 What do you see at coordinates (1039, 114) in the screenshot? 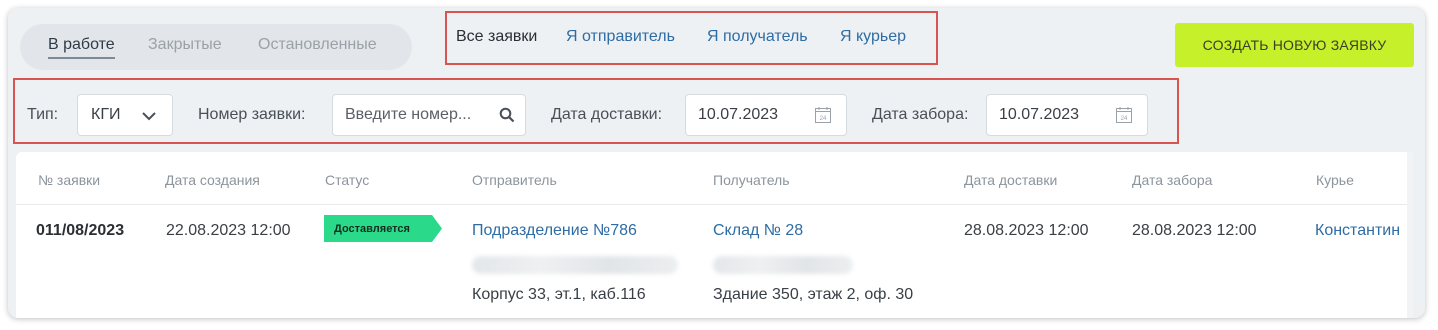
I see `pickup-date-value: 10.07.2023` at bounding box center [1039, 114].